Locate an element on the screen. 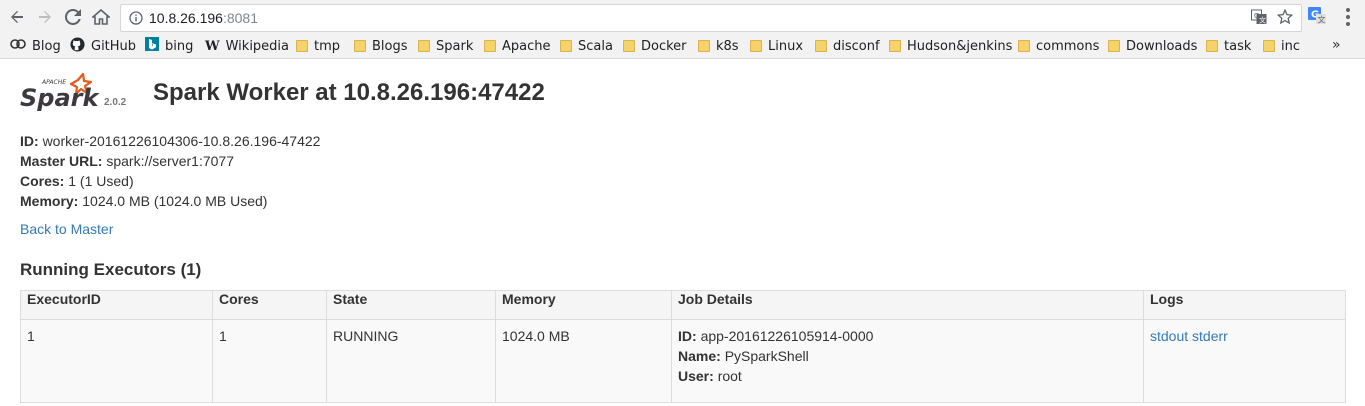 The height and width of the screenshot is (406, 1365). wikipedia-icon: W is located at coordinates (212, 46).